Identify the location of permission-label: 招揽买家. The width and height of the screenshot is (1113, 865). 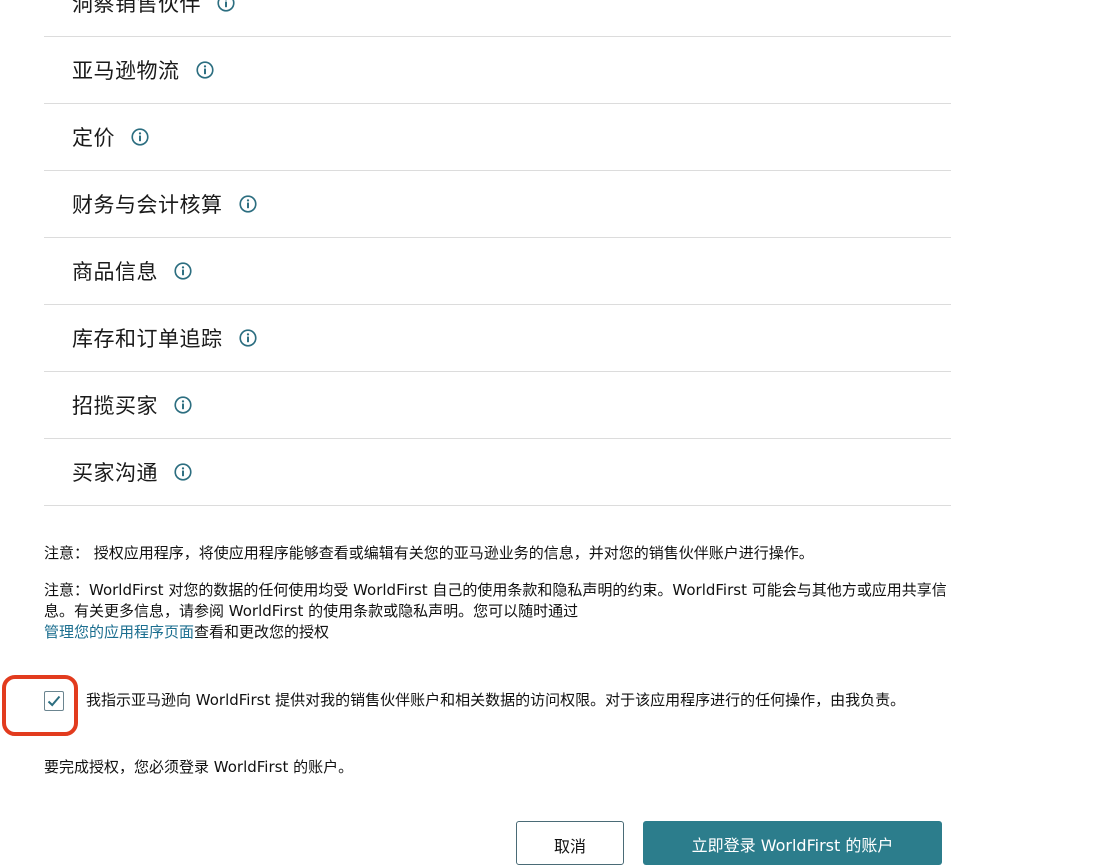
(115, 406).